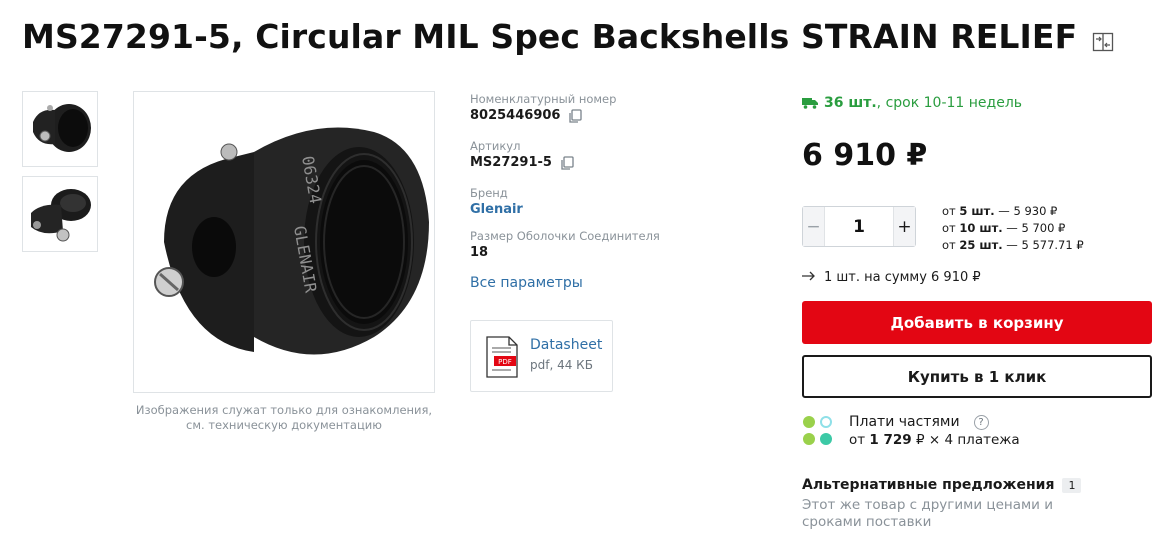 The width and height of the screenshot is (1165, 544). I want to click on spec-value: 18, so click(479, 252).